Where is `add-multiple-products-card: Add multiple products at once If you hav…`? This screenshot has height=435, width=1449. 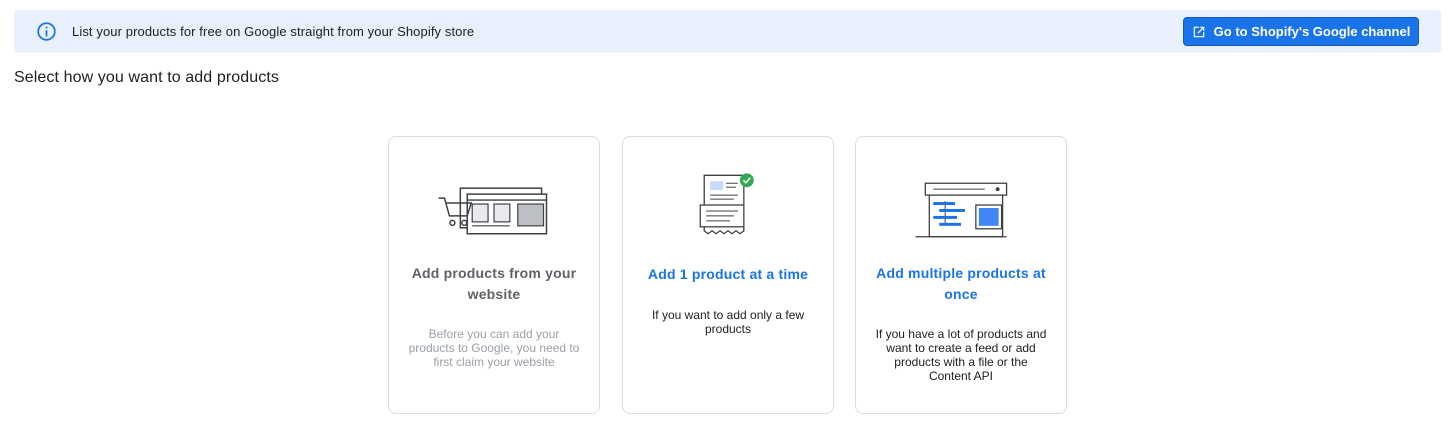
add-multiple-products-card: Add multiple products at once If you hav… is located at coordinates (961, 275).